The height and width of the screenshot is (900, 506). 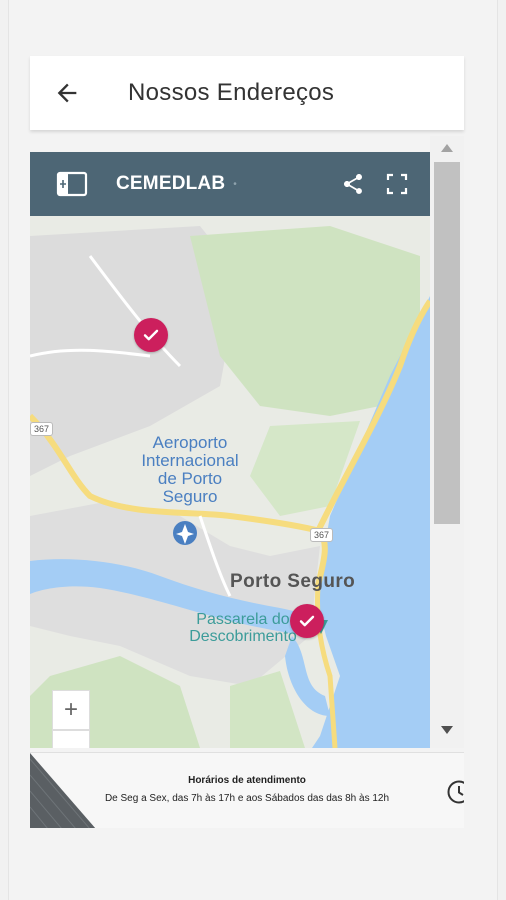 I want to click on app-header: Nossos Endereços, so click(x=247, y=93).